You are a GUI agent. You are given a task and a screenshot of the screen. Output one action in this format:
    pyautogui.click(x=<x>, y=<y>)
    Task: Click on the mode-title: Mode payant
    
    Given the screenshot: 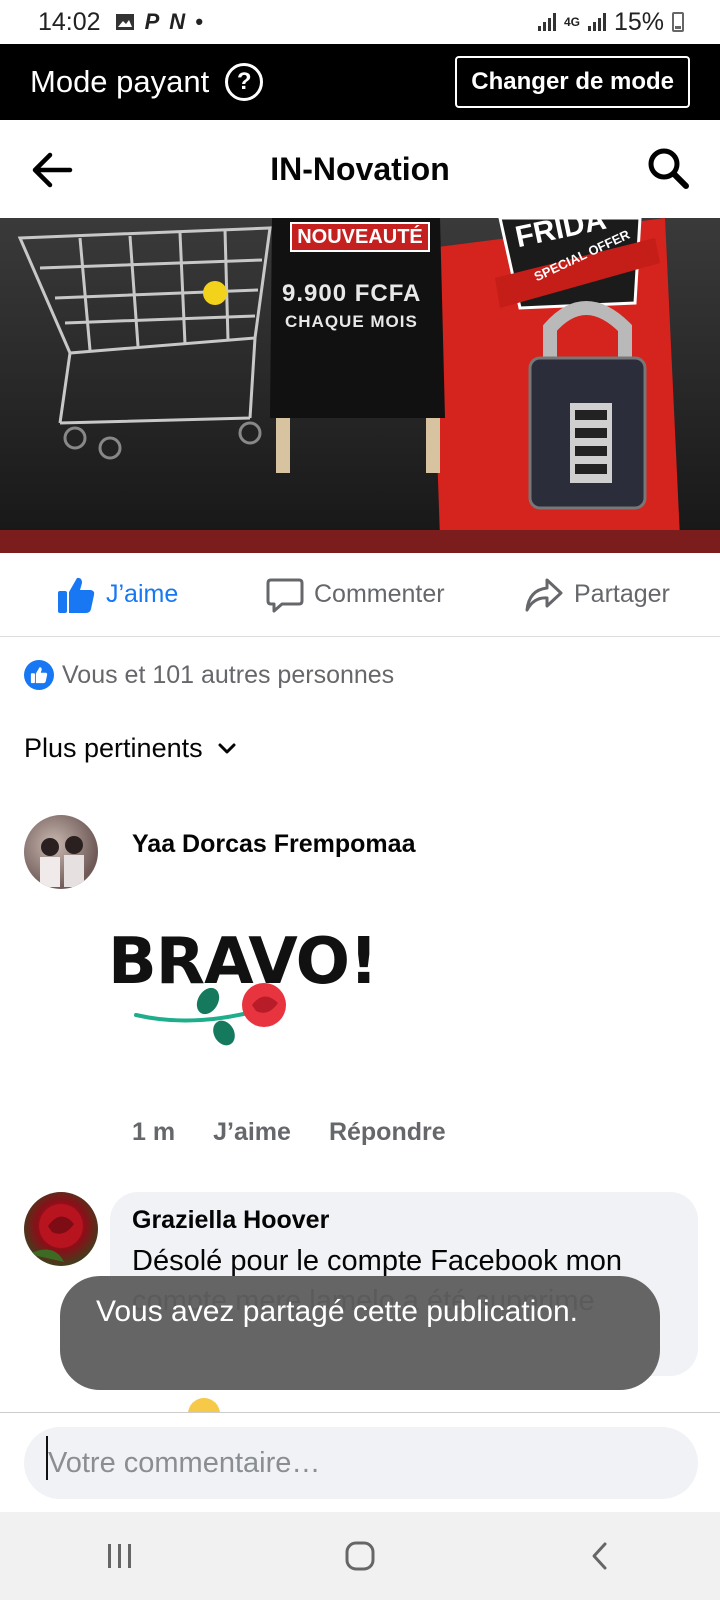 What is the action you would take?
    pyautogui.click(x=120, y=81)
    